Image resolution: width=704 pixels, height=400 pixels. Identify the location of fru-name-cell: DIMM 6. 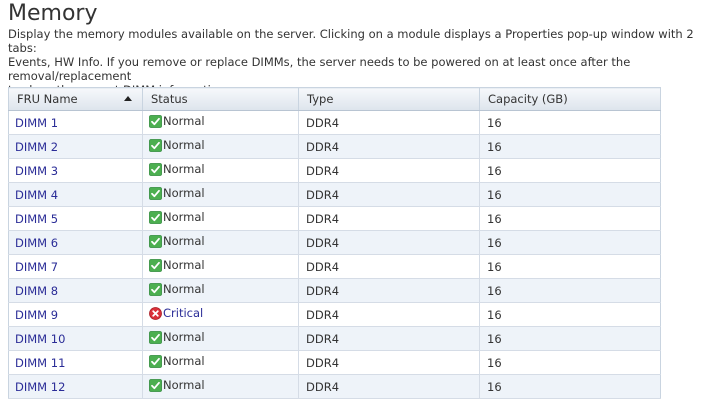
(75, 242).